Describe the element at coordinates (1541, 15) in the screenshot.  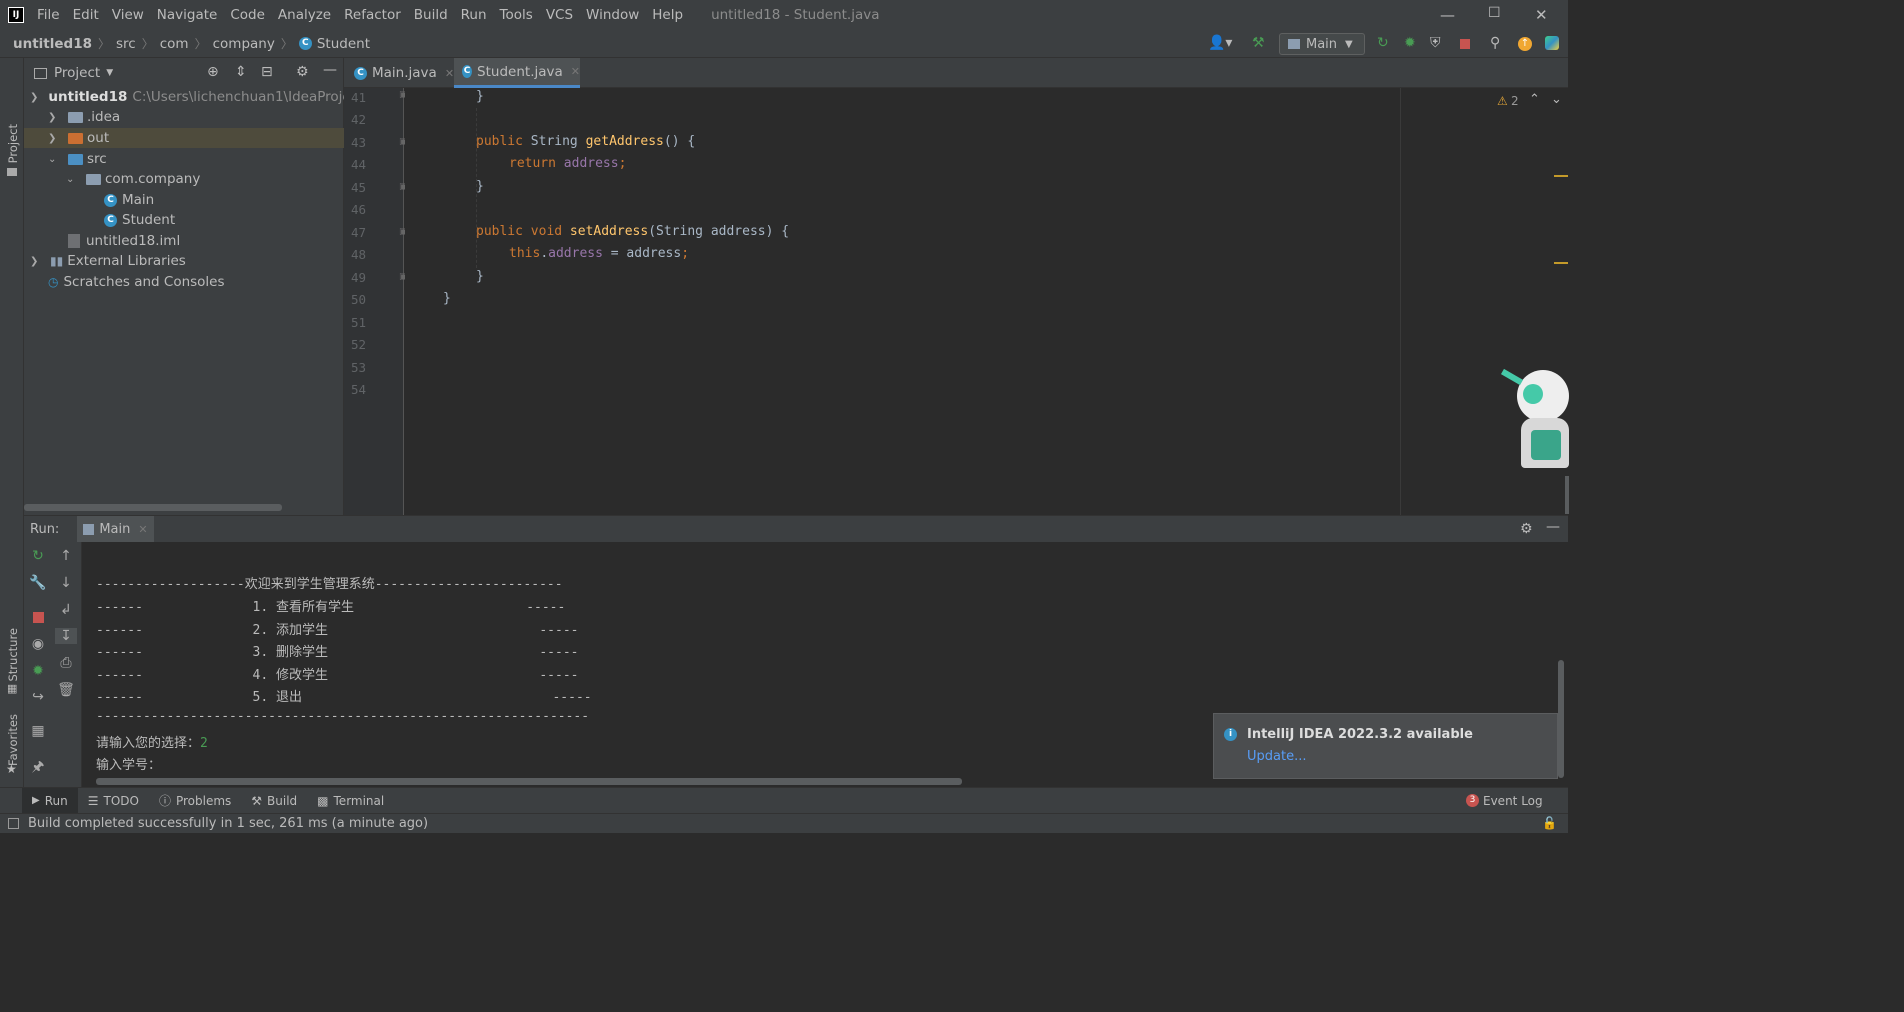
I see `close-icon: ✕` at that location.